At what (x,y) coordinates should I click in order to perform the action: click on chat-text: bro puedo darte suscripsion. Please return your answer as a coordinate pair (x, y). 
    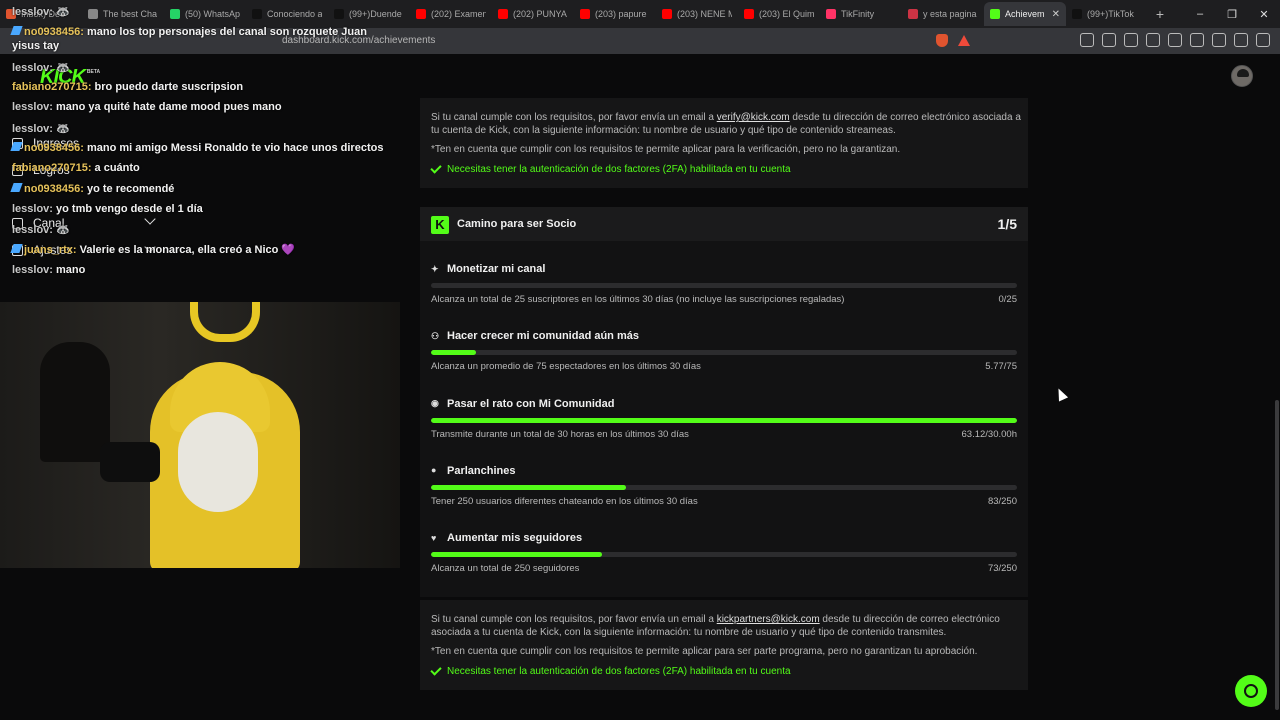
    Looking at the image, I should click on (169, 87).